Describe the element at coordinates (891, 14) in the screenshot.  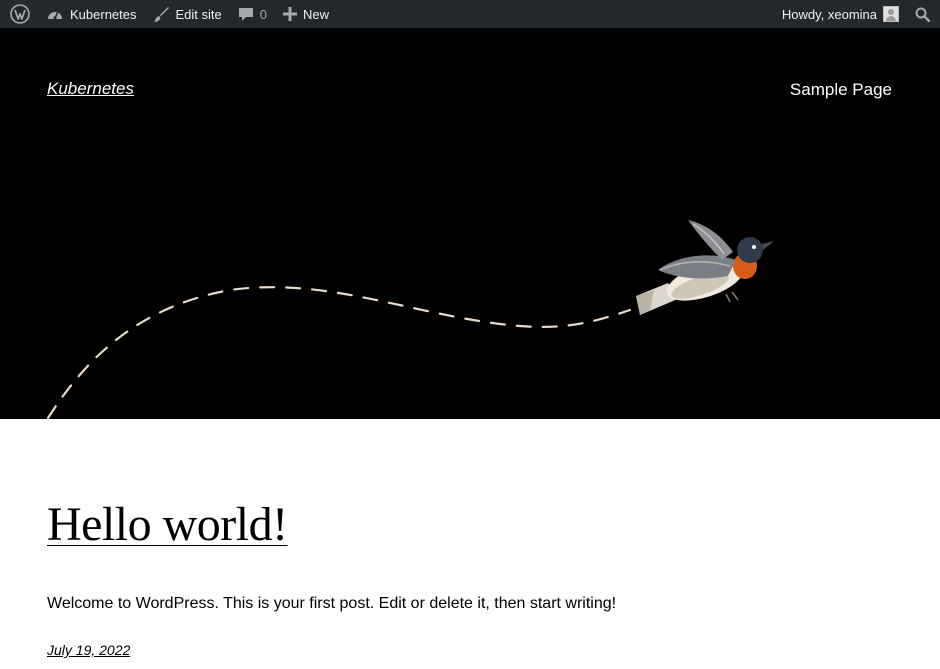
I see `avatar` at that location.